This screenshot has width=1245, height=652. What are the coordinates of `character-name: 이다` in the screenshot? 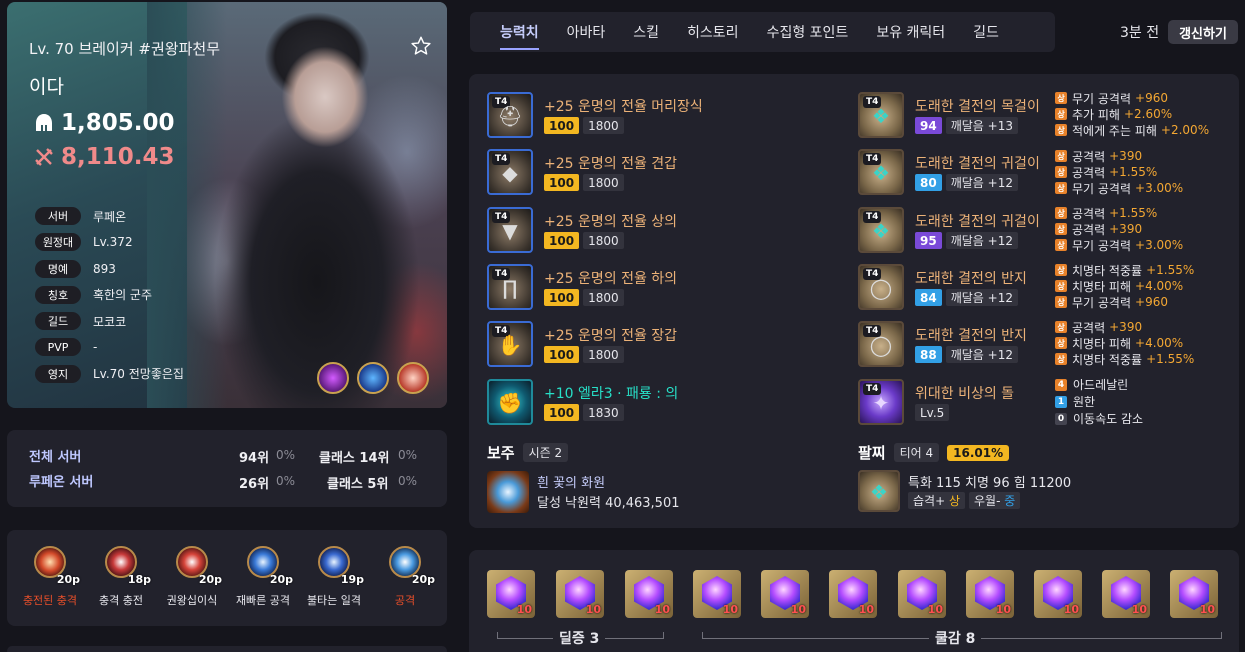 It's located at (46, 87).